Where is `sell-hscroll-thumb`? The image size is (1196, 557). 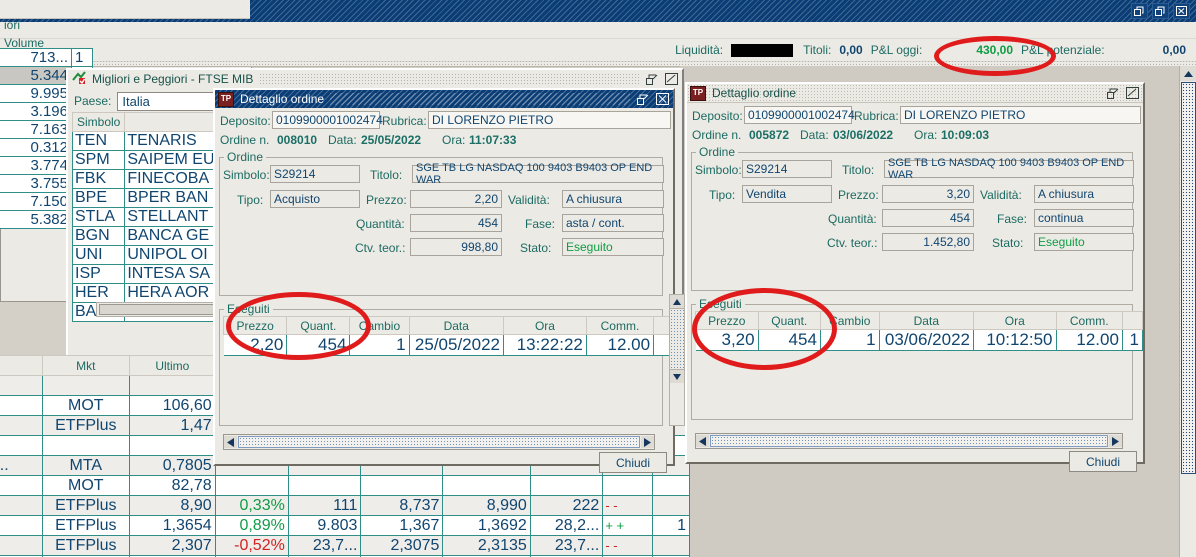 sell-hscroll-thumb is located at coordinates (909, 441).